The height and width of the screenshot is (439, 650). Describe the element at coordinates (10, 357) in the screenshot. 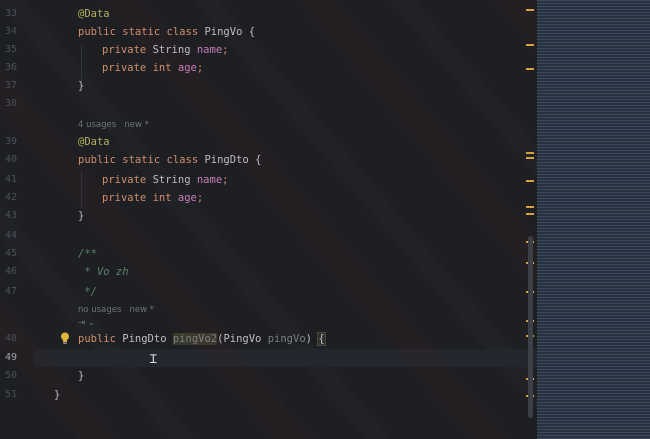

I see `line-number-current: 49` at that location.